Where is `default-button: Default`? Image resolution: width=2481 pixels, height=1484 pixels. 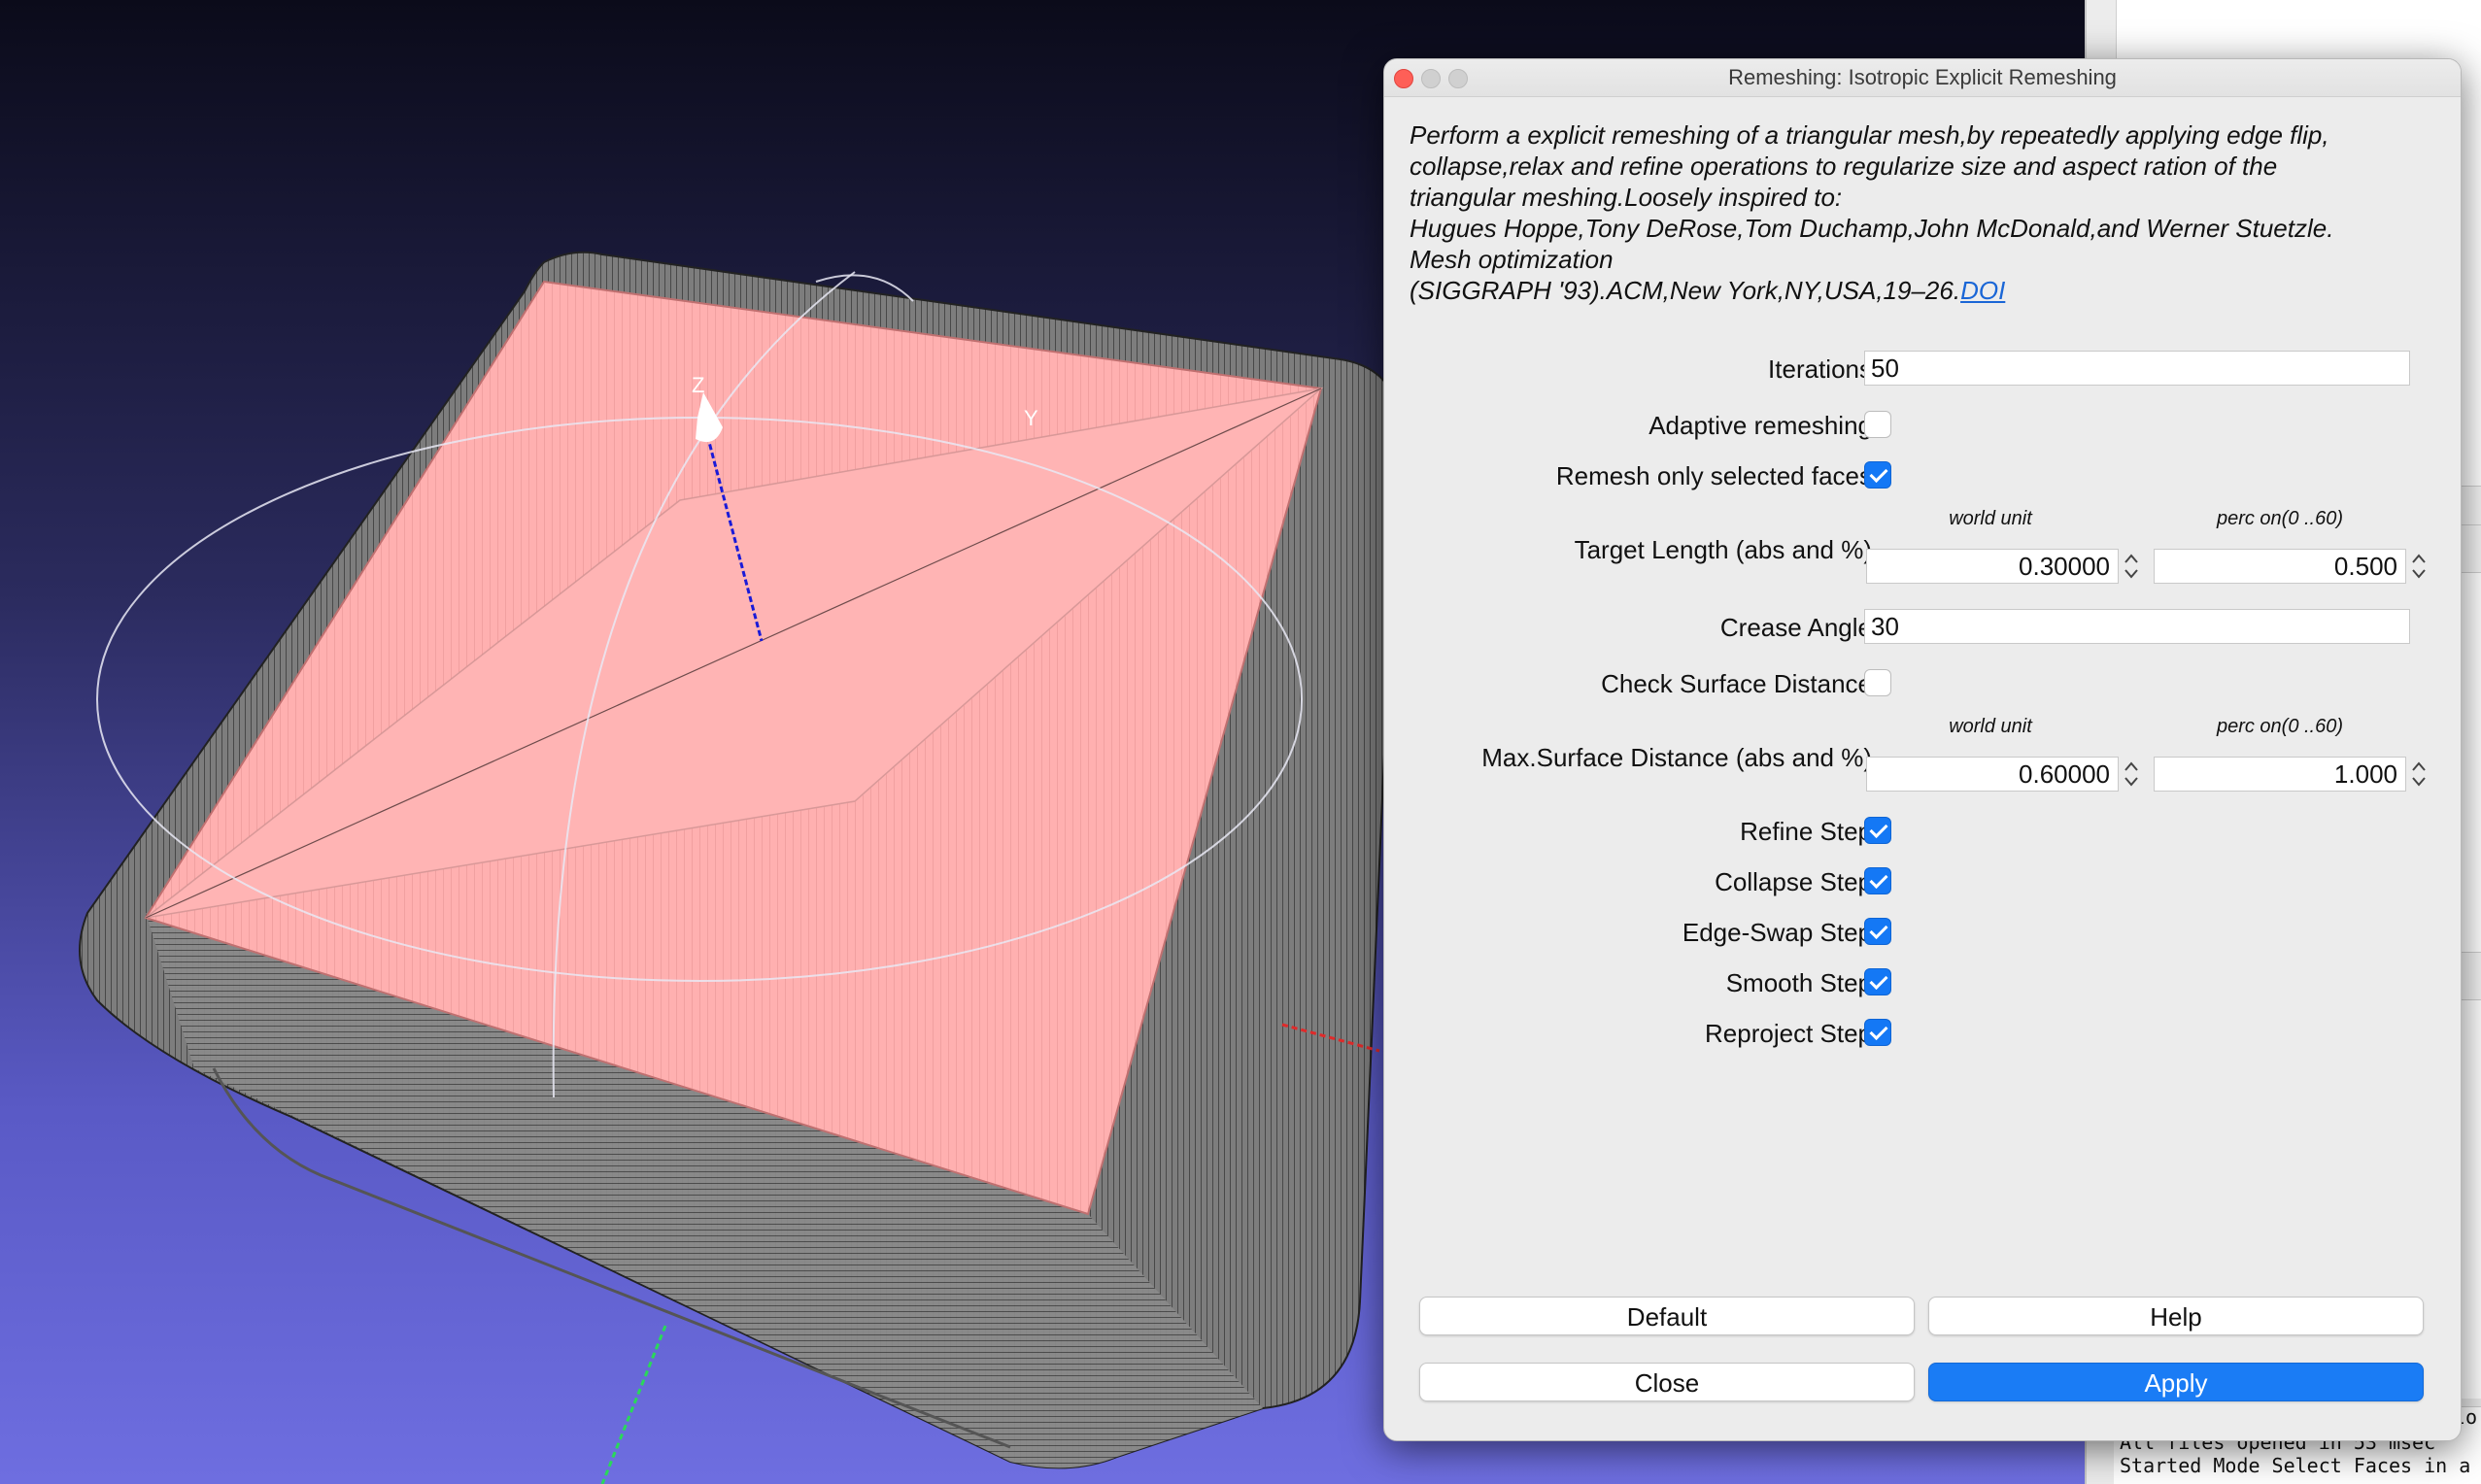 default-button: Default is located at coordinates (1667, 1316).